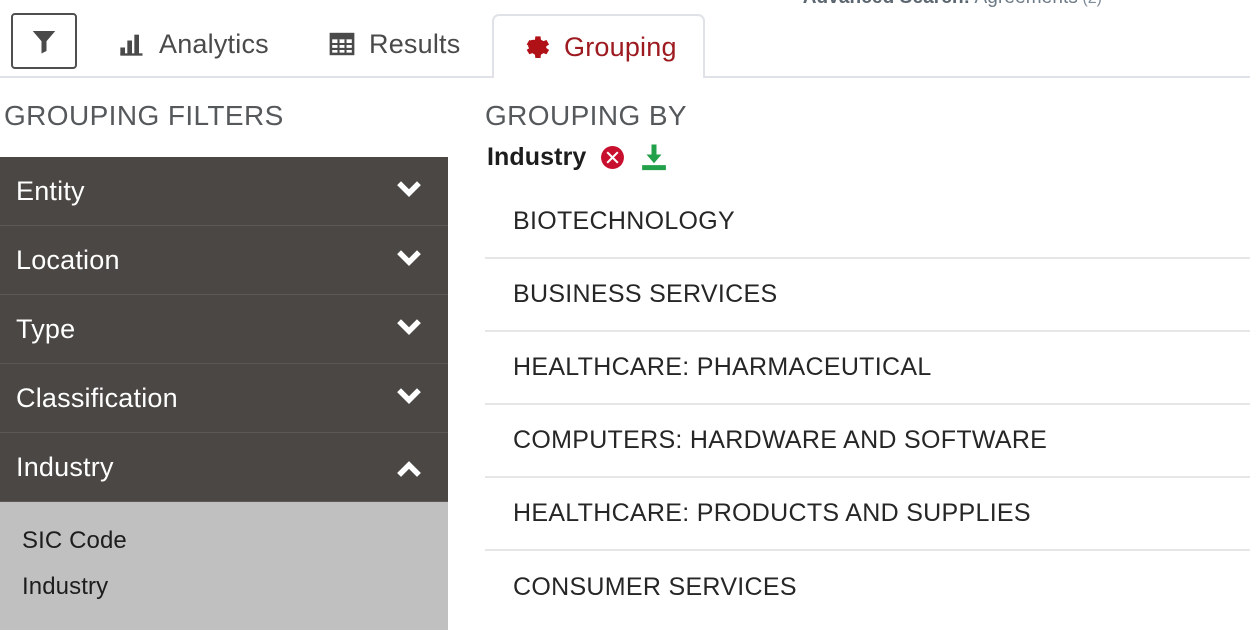 Image resolution: width=1250 pixels, height=630 pixels. I want to click on filter-toggle-button, so click(44, 41).